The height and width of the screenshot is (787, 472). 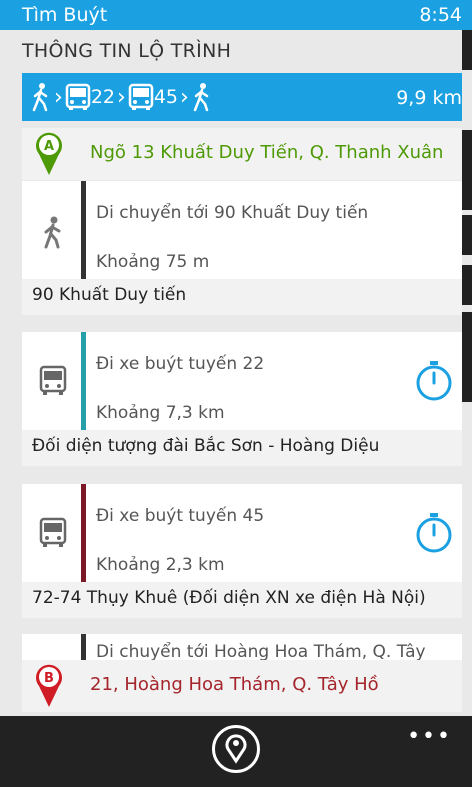 I want to click on route-summary: › 22 › 45 › 9,9 km, so click(x=242, y=97).